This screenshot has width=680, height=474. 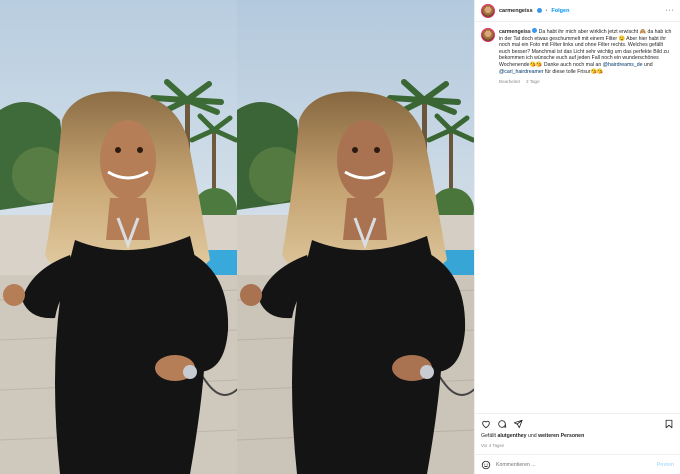 I want to click on more-icon: ···, so click(x=670, y=10).